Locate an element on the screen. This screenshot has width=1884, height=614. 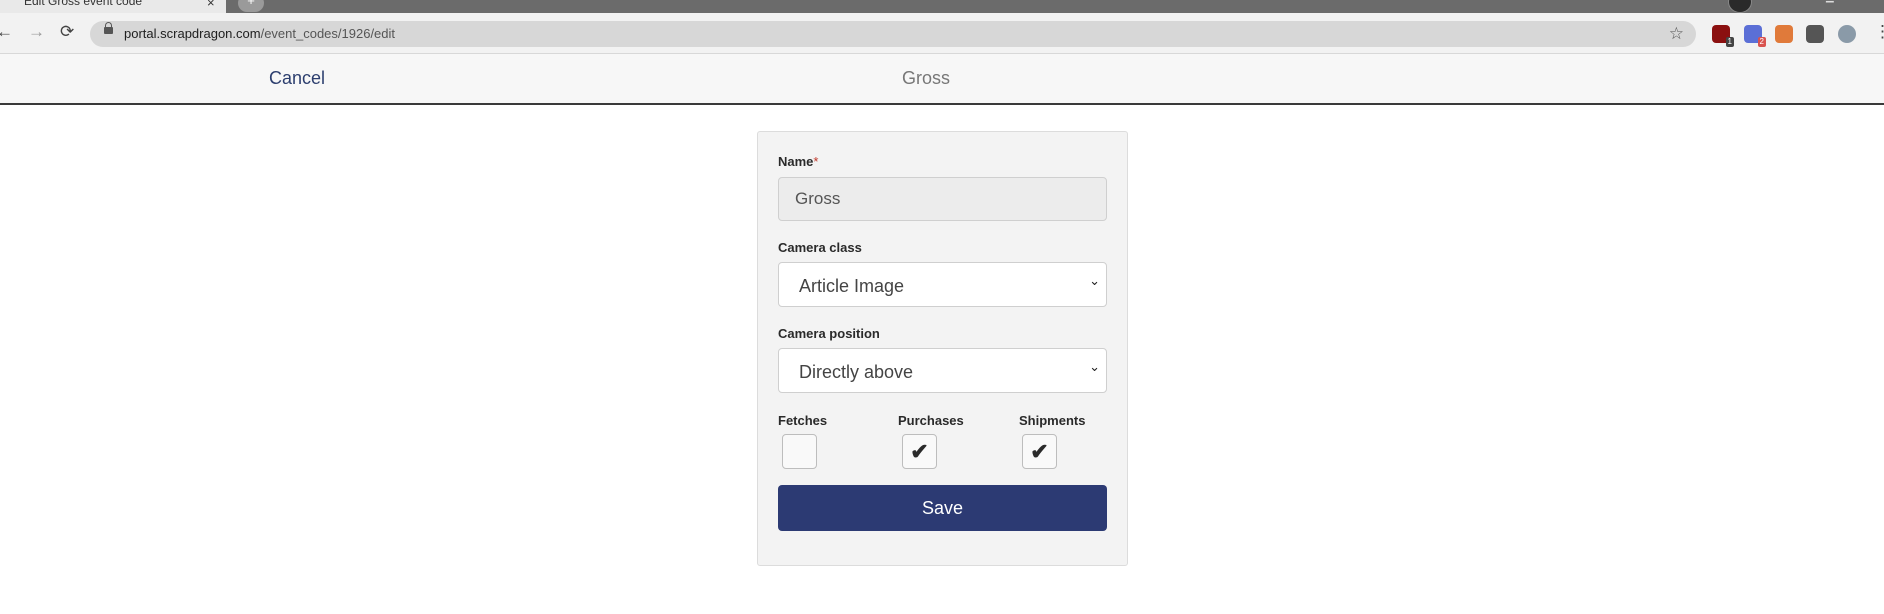
app-header: Cancel Gross is located at coordinates (942, 79).